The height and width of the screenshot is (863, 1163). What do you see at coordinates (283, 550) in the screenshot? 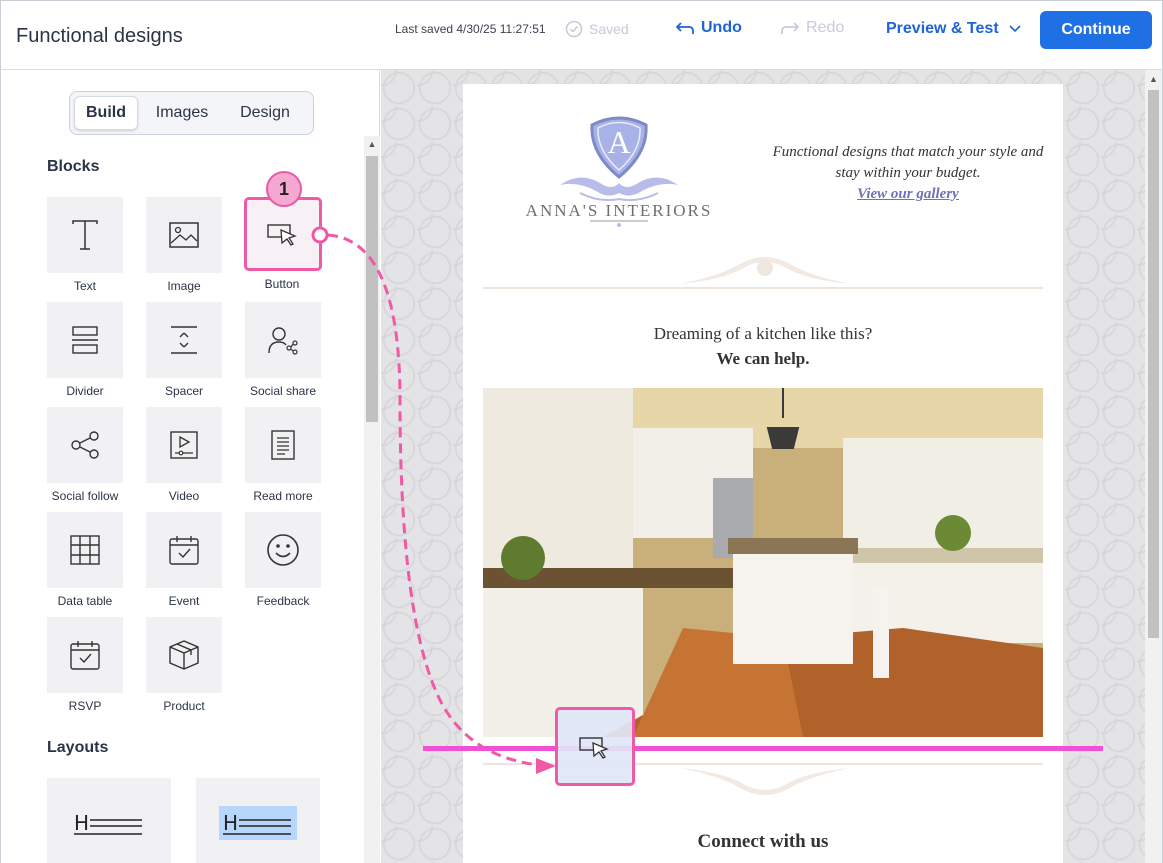
I see `smiley-icon` at bounding box center [283, 550].